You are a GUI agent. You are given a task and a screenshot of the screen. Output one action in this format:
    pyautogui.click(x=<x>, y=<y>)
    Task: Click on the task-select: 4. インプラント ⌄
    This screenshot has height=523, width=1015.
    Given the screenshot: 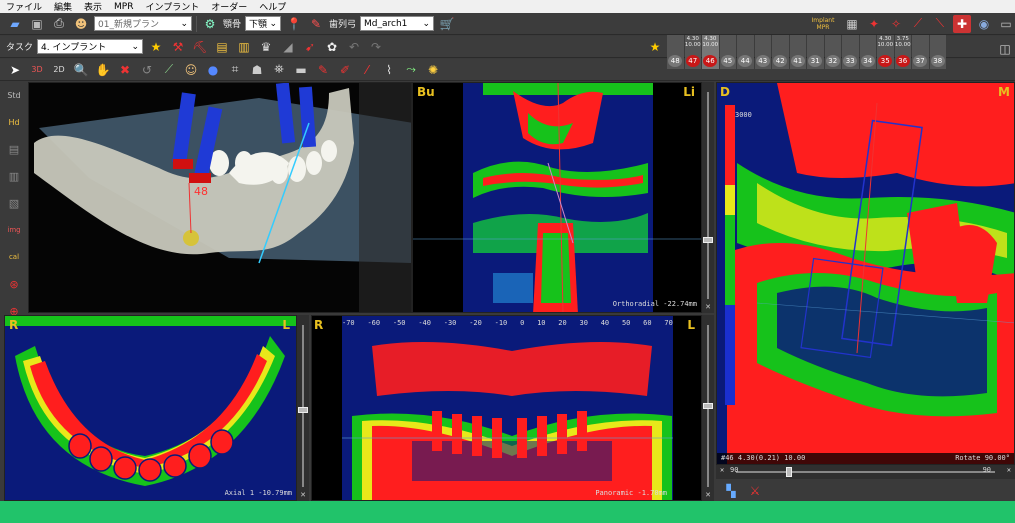 What is the action you would take?
    pyautogui.click(x=90, y=46)
    